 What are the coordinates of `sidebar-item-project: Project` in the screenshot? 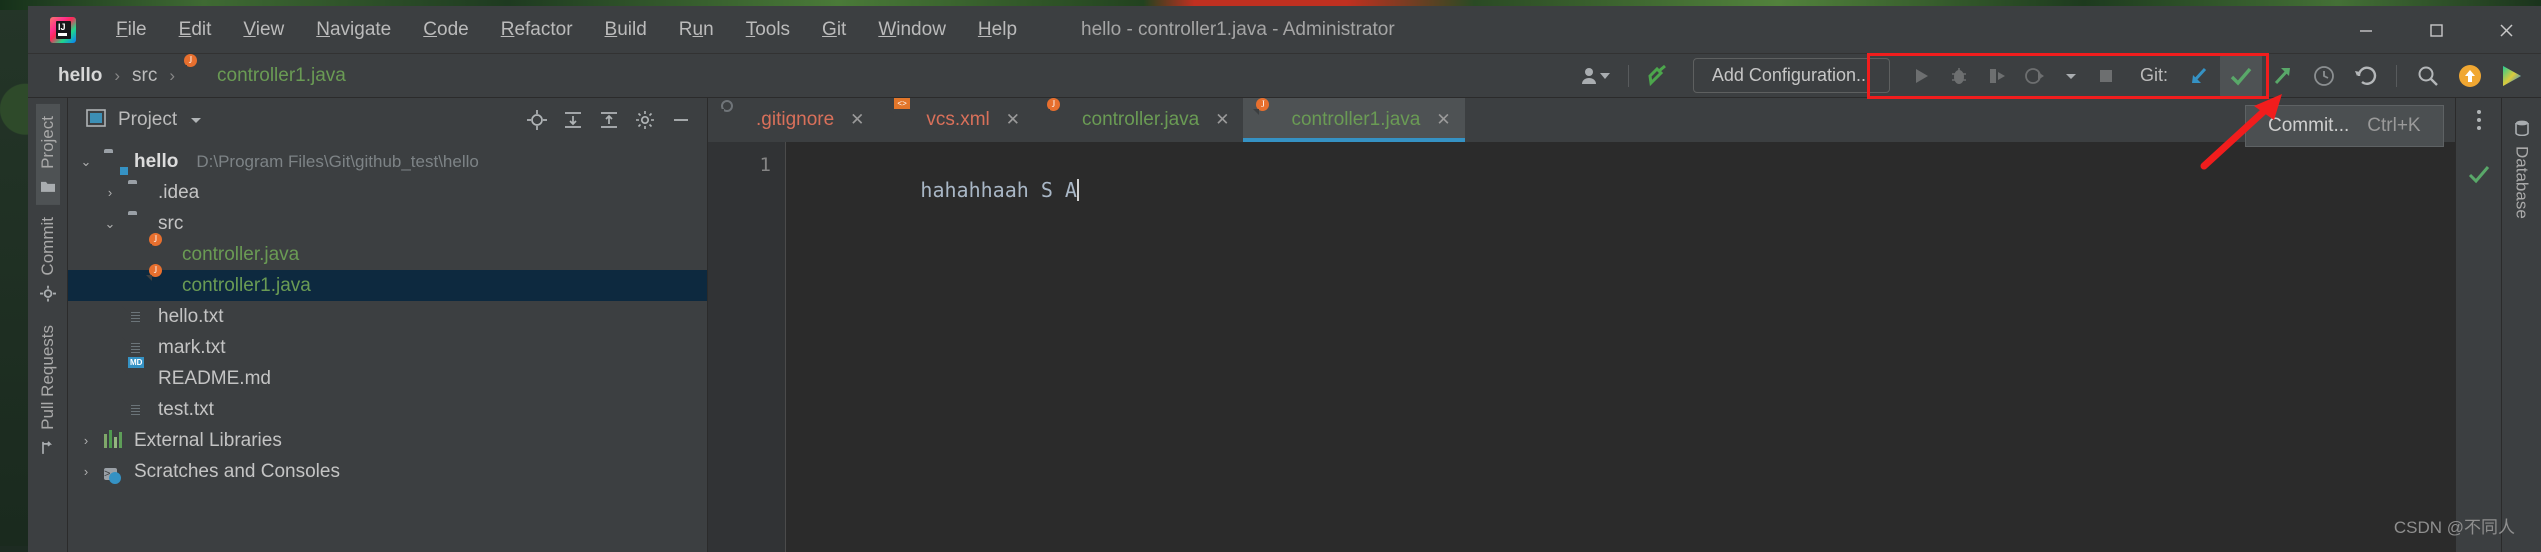 It's located at (47, 154).